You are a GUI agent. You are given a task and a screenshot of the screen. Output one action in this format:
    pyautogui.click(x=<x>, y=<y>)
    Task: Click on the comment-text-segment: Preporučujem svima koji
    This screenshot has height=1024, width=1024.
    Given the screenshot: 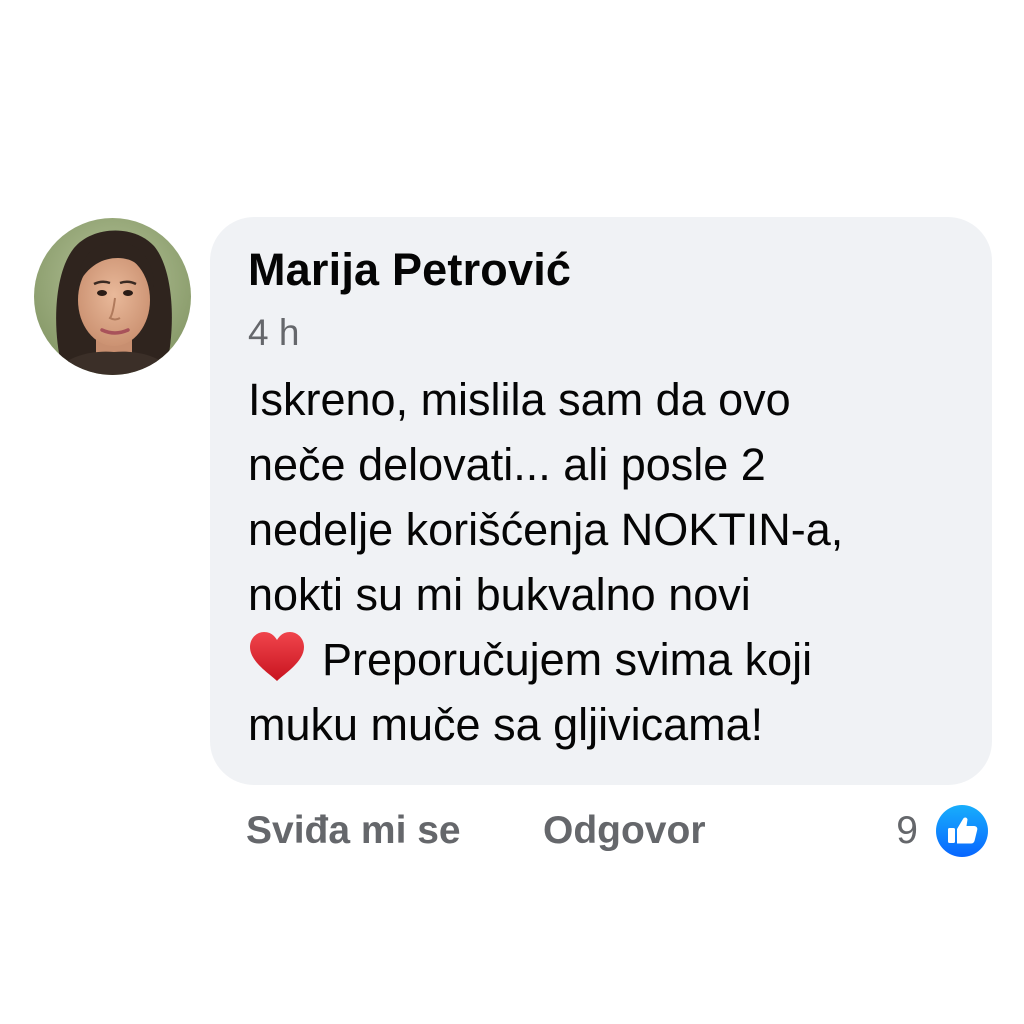 What is the action you would take?
    pyautogui.click(x=567, y=659)
    